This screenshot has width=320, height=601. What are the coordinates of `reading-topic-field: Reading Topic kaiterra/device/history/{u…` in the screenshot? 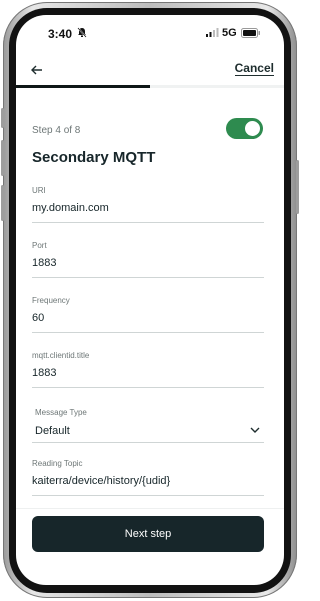 It's located at (148, 477).